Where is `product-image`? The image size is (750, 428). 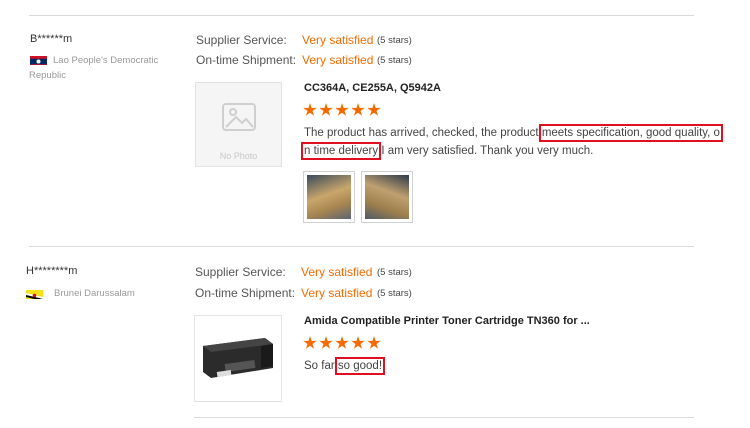
product-image is located at coordinates (238, 358).